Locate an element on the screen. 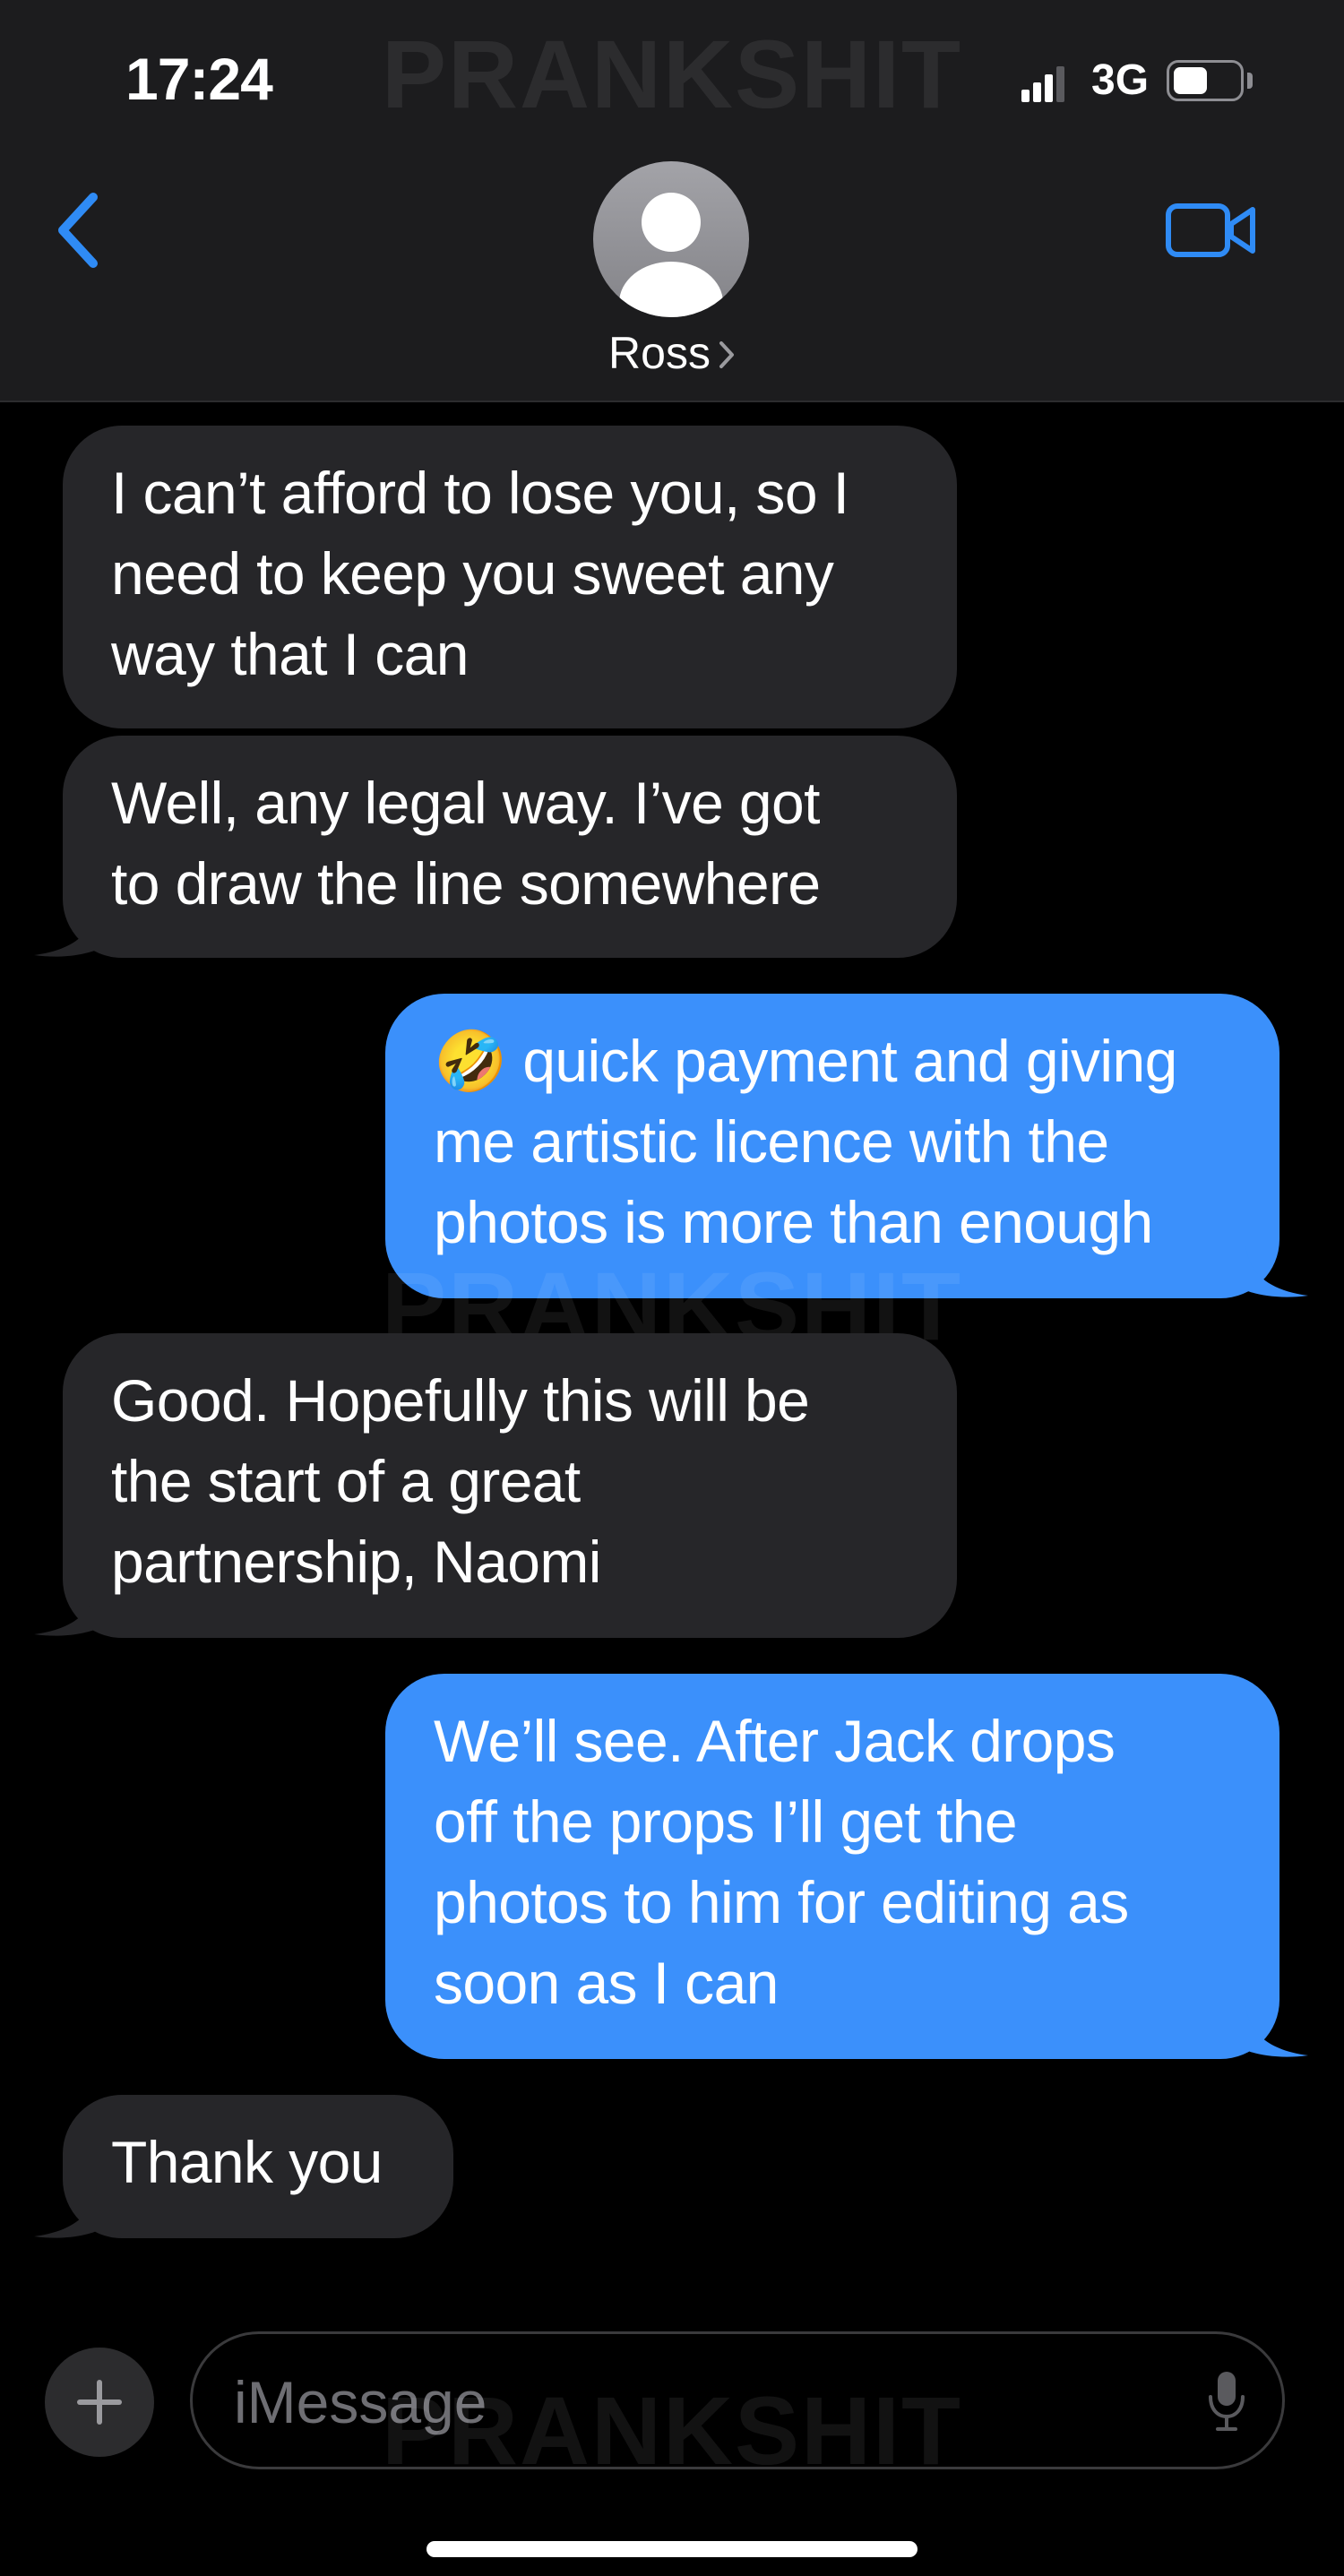  contact-name-button: Ross is located at coordinates (672, 353).